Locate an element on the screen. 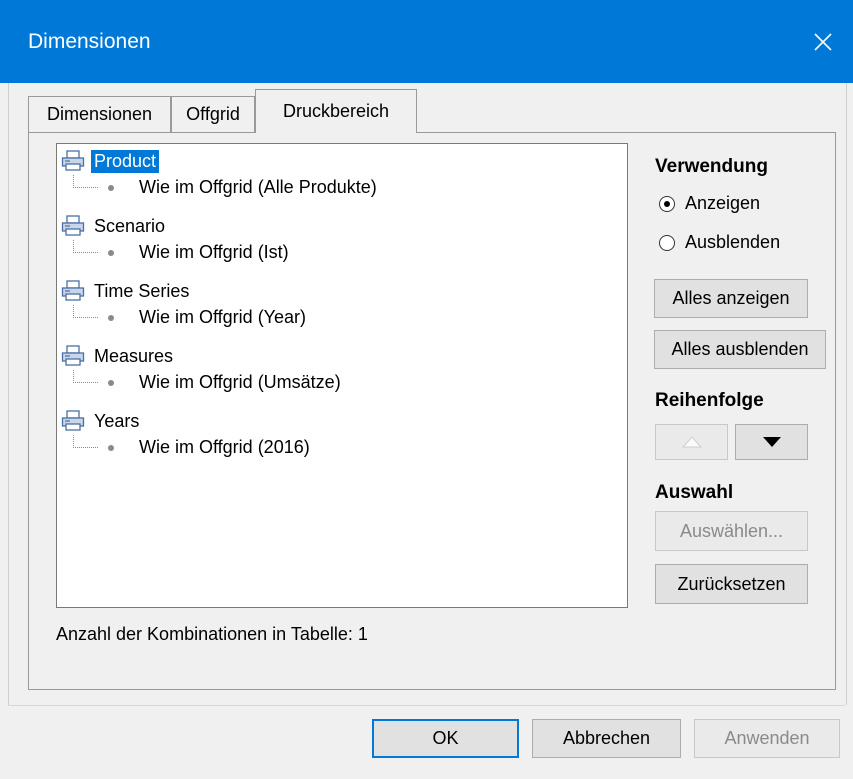 This screenshot has height=779, width=853. tree-child-item: Wie im Offgrid (Year) is located at coordinates (222, 317).